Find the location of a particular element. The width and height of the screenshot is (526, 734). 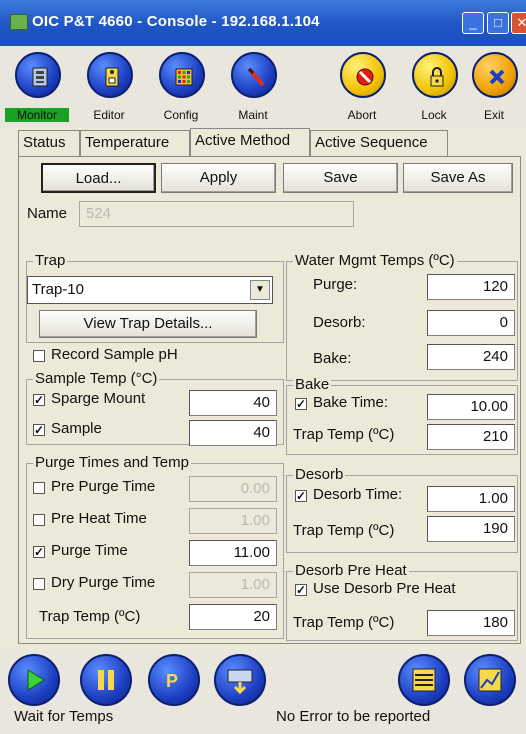

name-label: Name is located at coordinates (47, 213).